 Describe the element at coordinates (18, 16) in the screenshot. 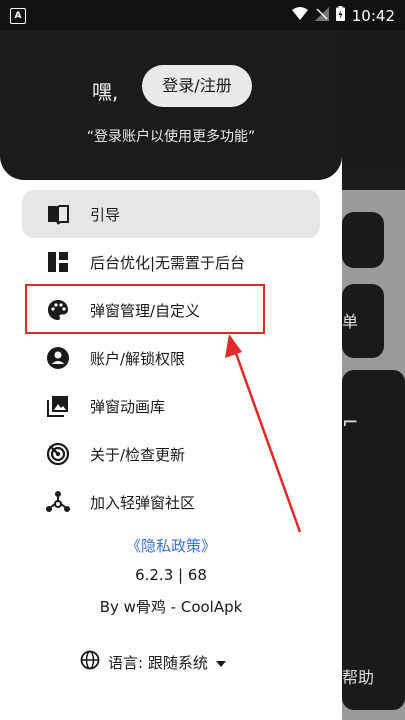

I see `app-notification-icon: A` at that location.